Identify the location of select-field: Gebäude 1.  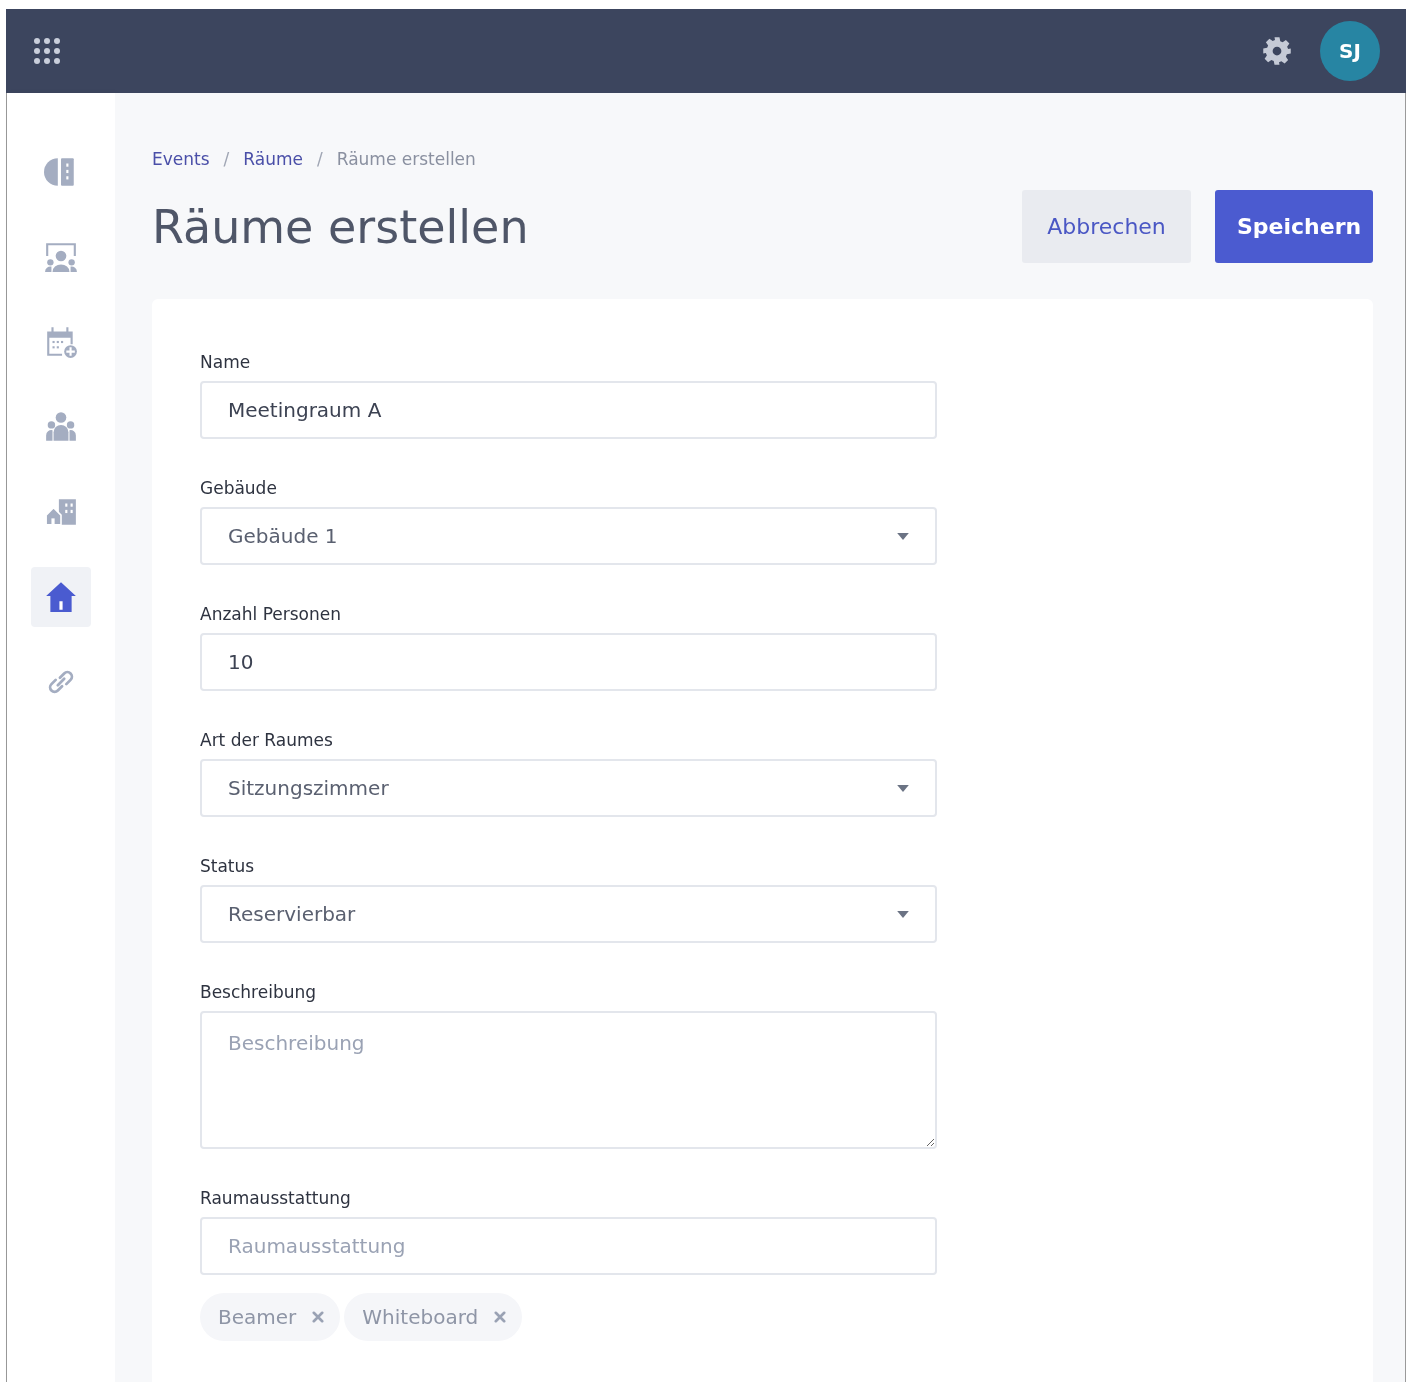
(568, 536).